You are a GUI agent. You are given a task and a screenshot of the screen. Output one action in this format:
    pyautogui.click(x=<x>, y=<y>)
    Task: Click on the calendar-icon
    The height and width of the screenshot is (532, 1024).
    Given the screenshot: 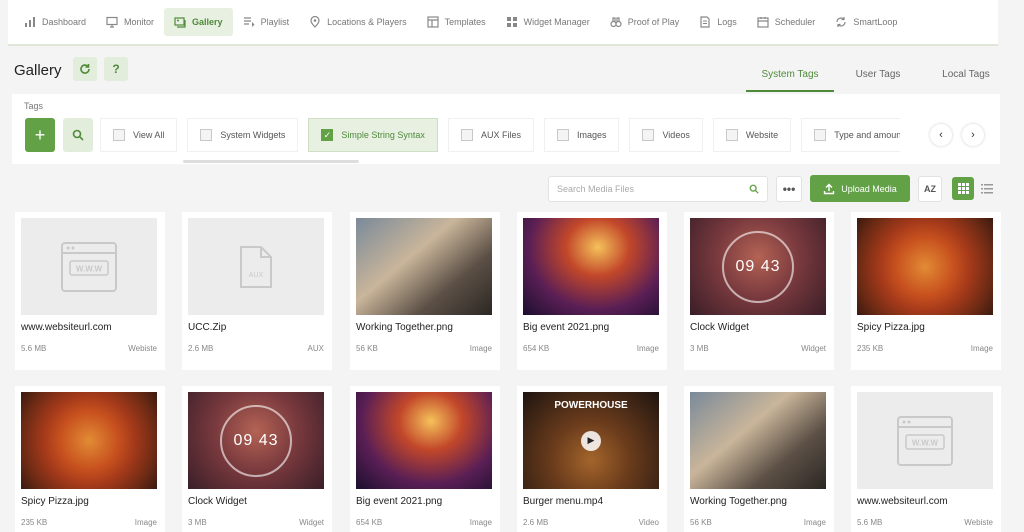 What is the action you would take?
    pyautogui.click(x=763, y=22)
    